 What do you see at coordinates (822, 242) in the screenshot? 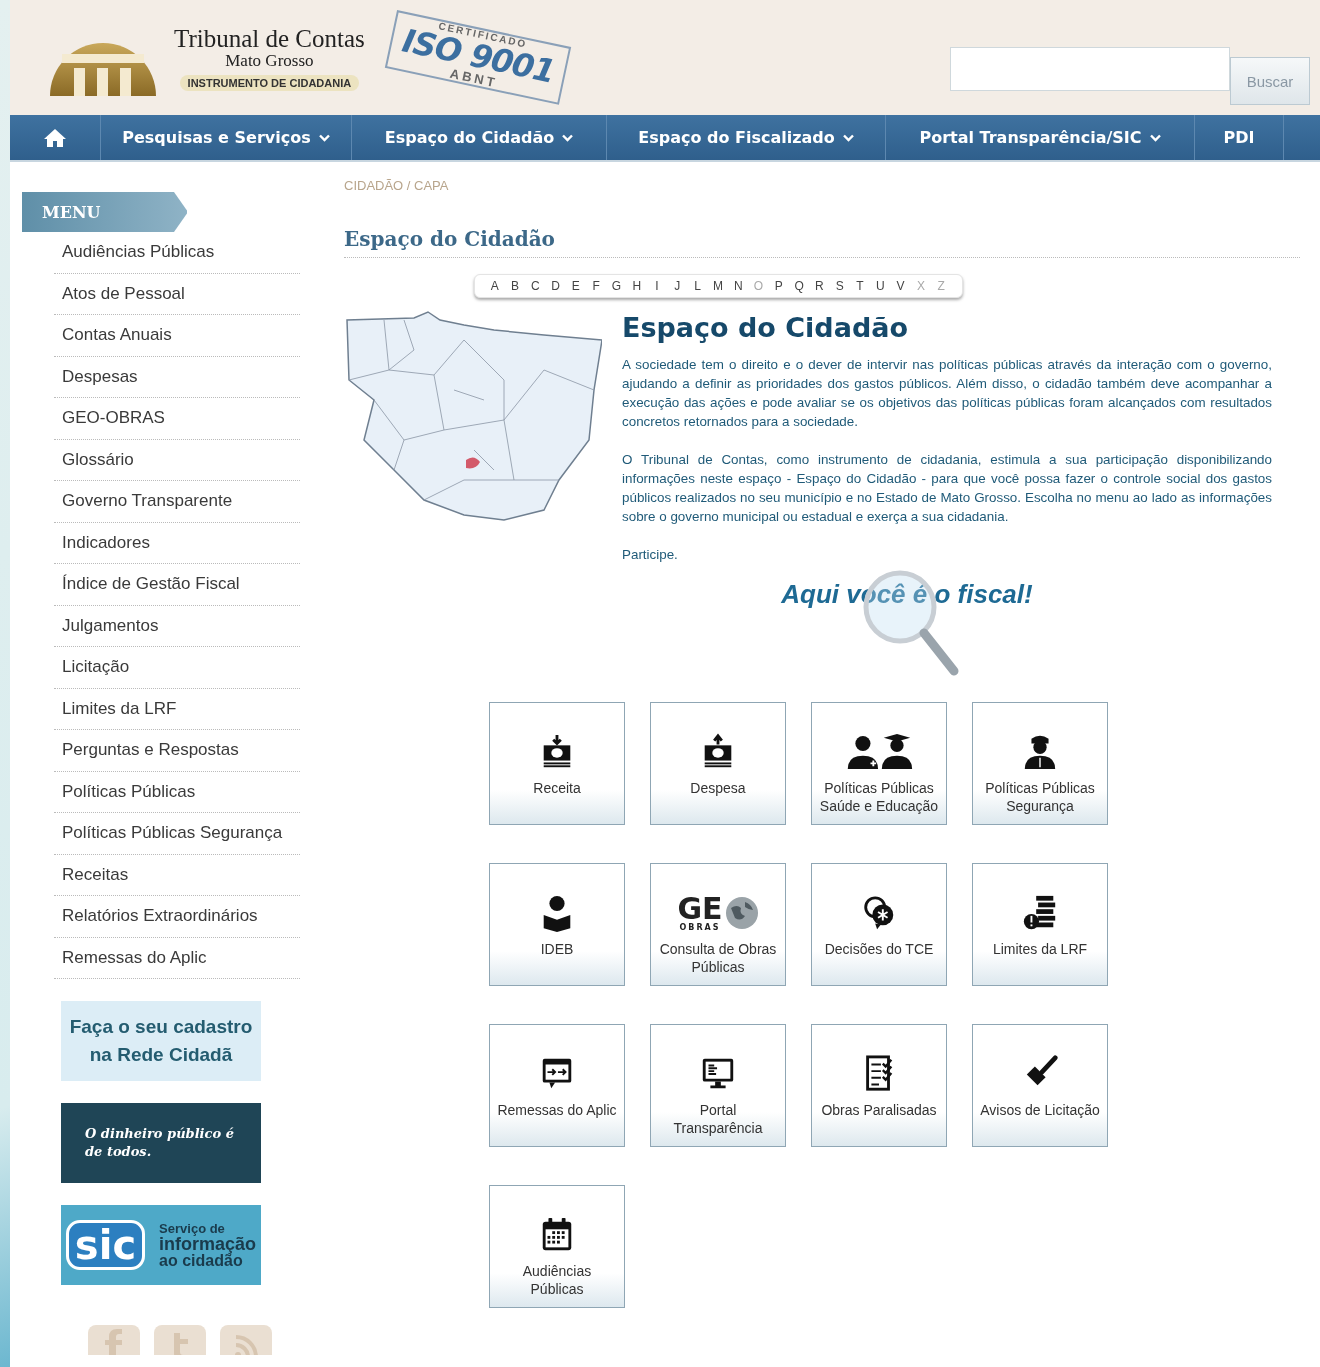
I see `page-title: Espaço do Cidadão` at bounding box center [822, 242].